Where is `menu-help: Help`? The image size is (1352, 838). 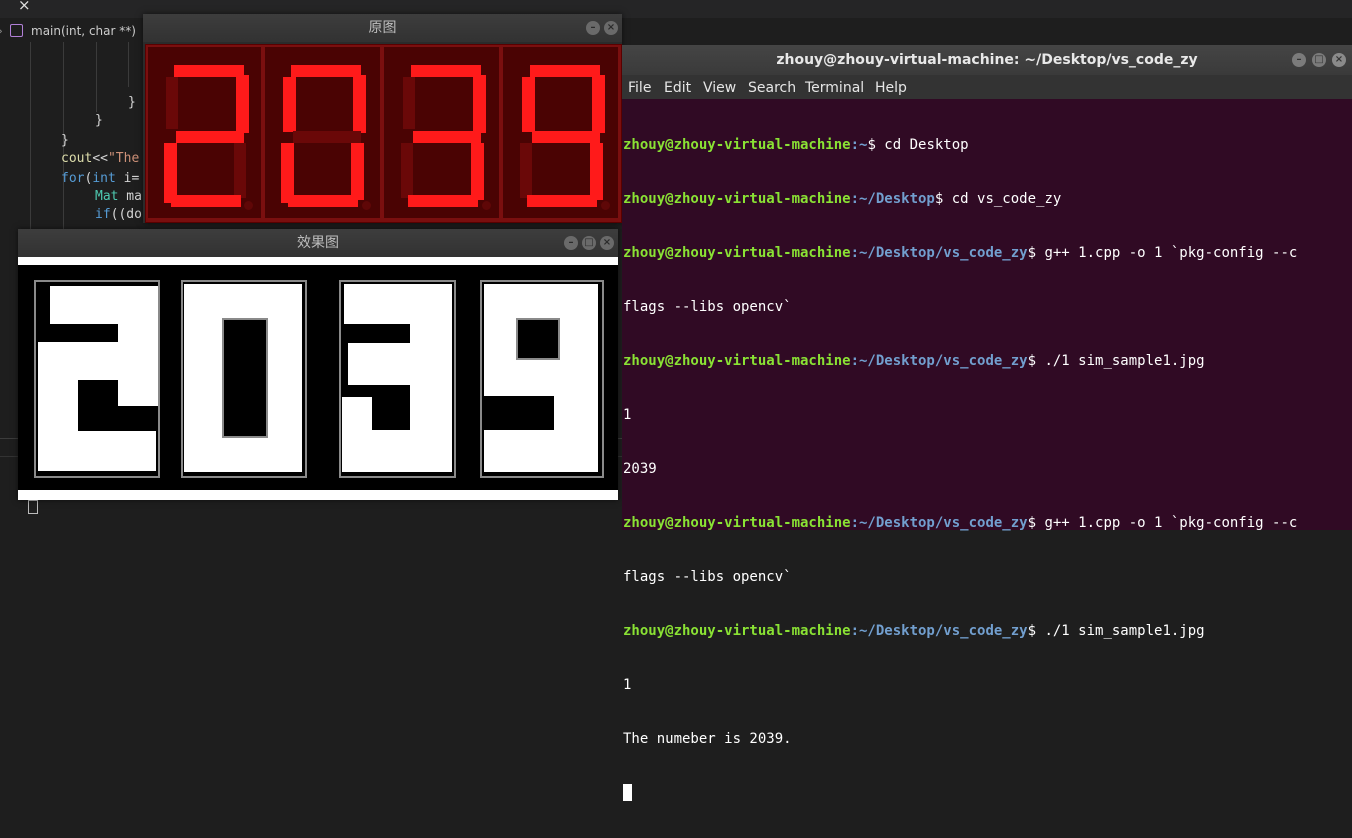
menu-help: Help is located at coordinates (891, 87).